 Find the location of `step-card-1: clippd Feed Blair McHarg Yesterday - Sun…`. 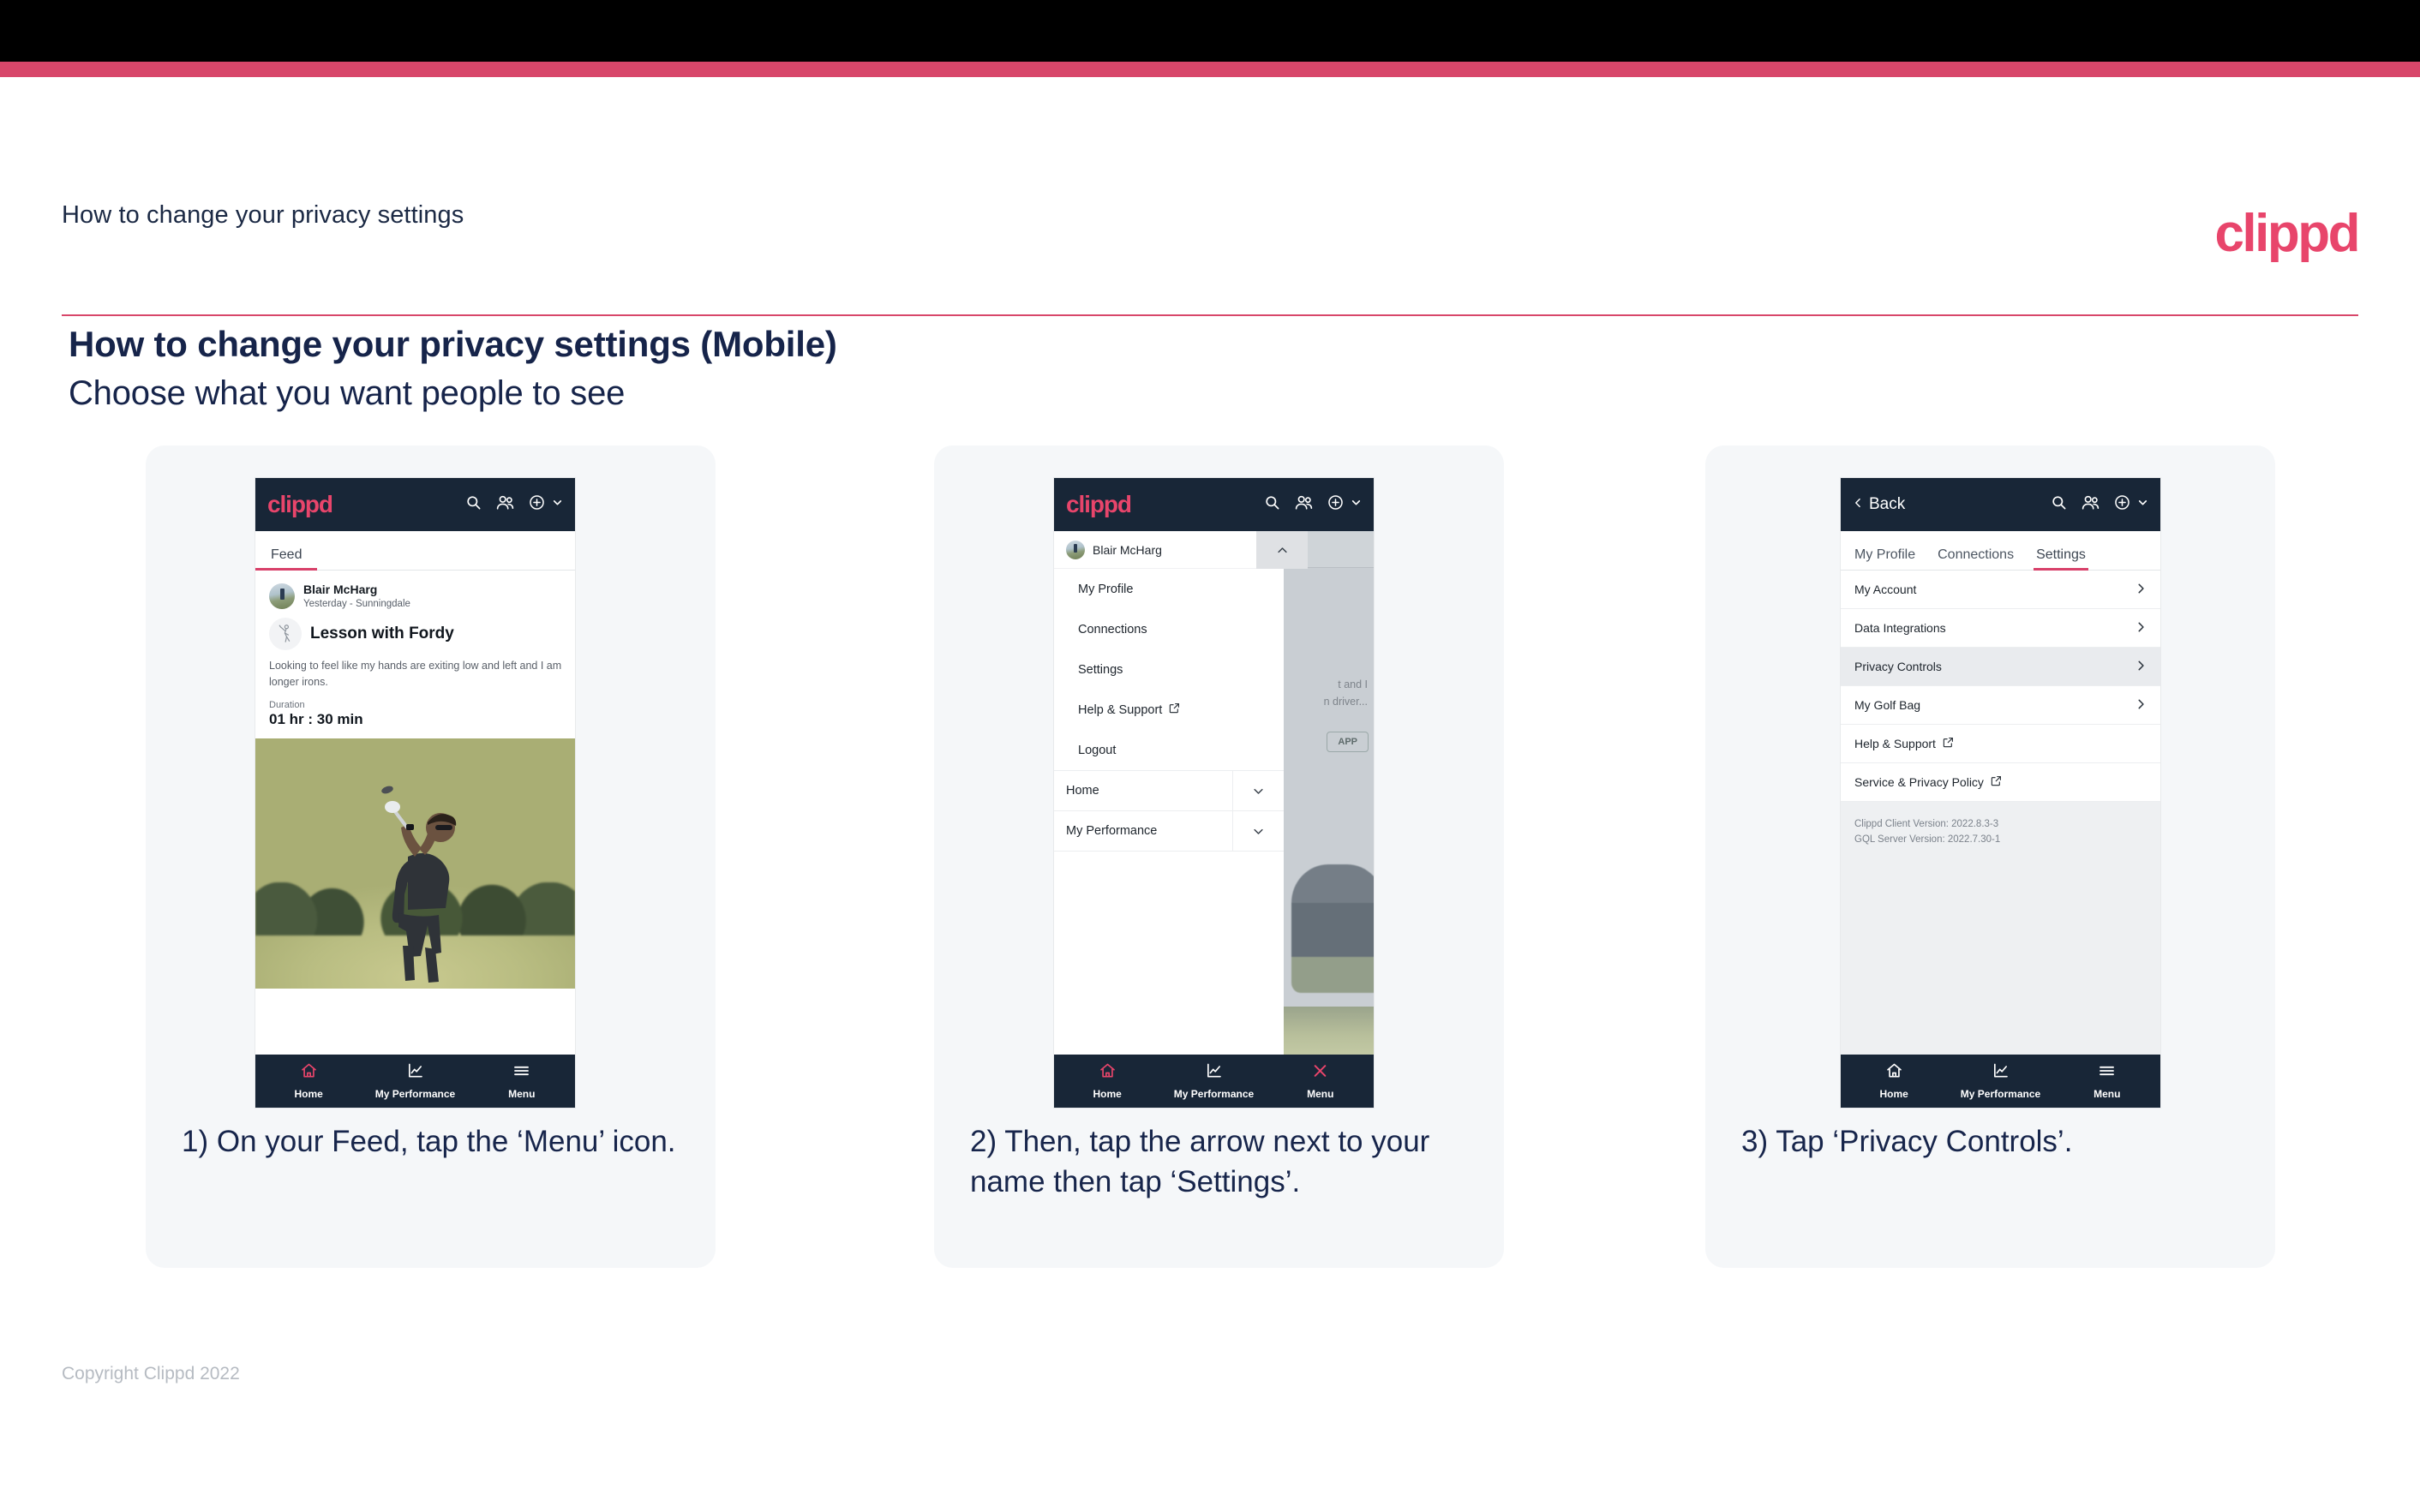

step-card-1: clippd Feed Blair McHarg Yesterday - Sun… is located at coordinates (431, 856).